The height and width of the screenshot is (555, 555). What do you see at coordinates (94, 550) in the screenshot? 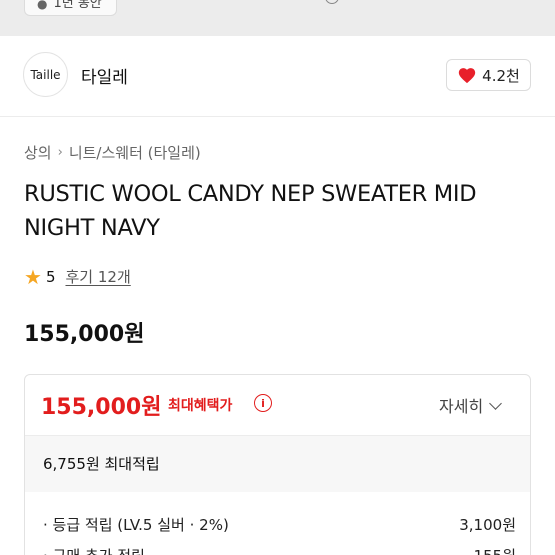
I see `points-detail-label: · 구매 추가 적립` at bounding box center [94, 550].